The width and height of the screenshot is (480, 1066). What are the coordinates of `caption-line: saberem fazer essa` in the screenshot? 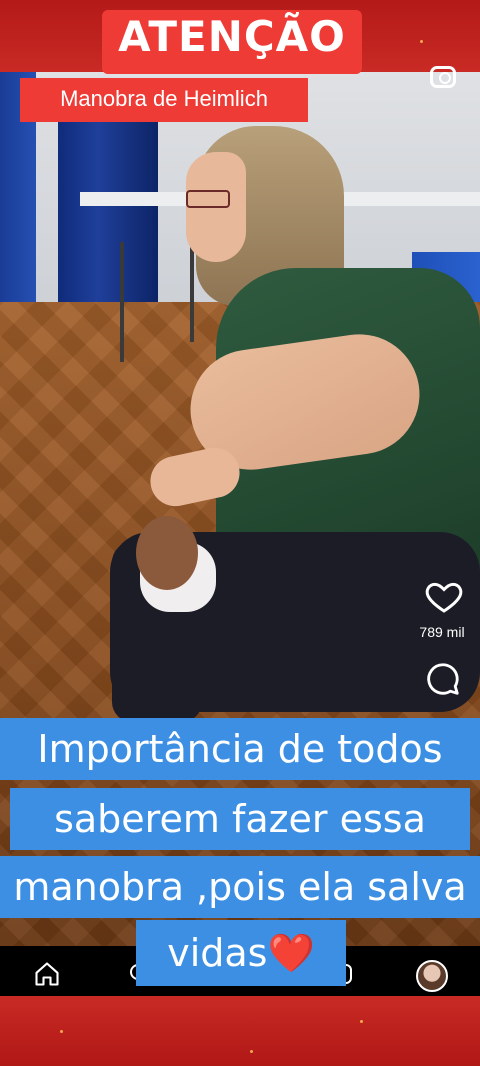 It's located at (240, 819).